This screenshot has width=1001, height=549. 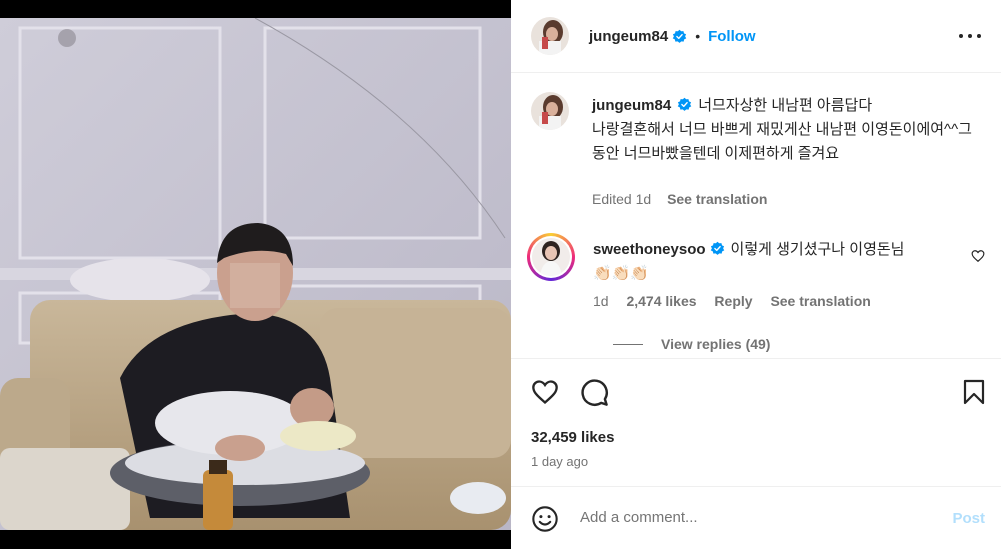 I want to click on story-ring, so click(x=551, y=257).